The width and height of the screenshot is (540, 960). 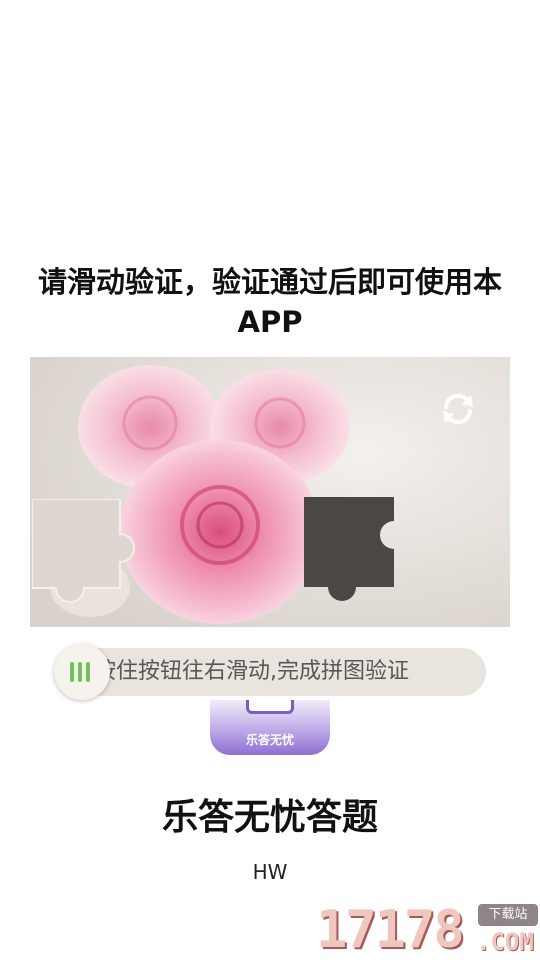 What do you see at coordinates (269, 740) in the screenshot?
I see `app-logo-text: 乐答无忧` at bounding box center [269, 740].